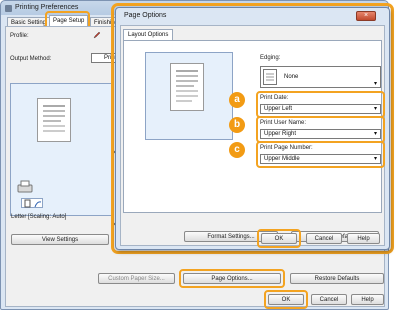 This screenshot has height=315, width=420. What do you see at coordinates (25, 187) in the screenshot?
I see `printer-preview-icon` at bounding box center [25, 187].